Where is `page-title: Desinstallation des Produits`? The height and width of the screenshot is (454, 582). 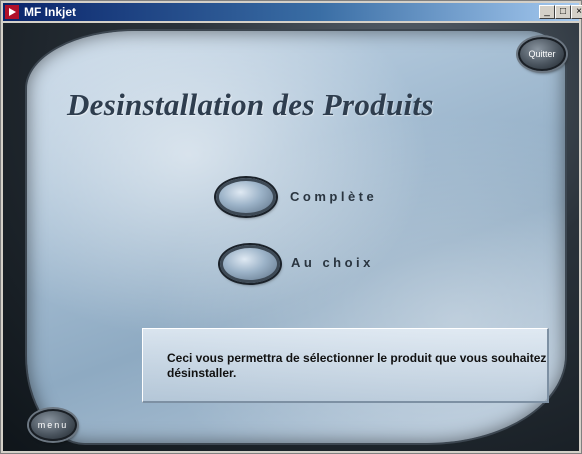
page-title: Desinstallation des Produits is located at coordinates (250, 104).